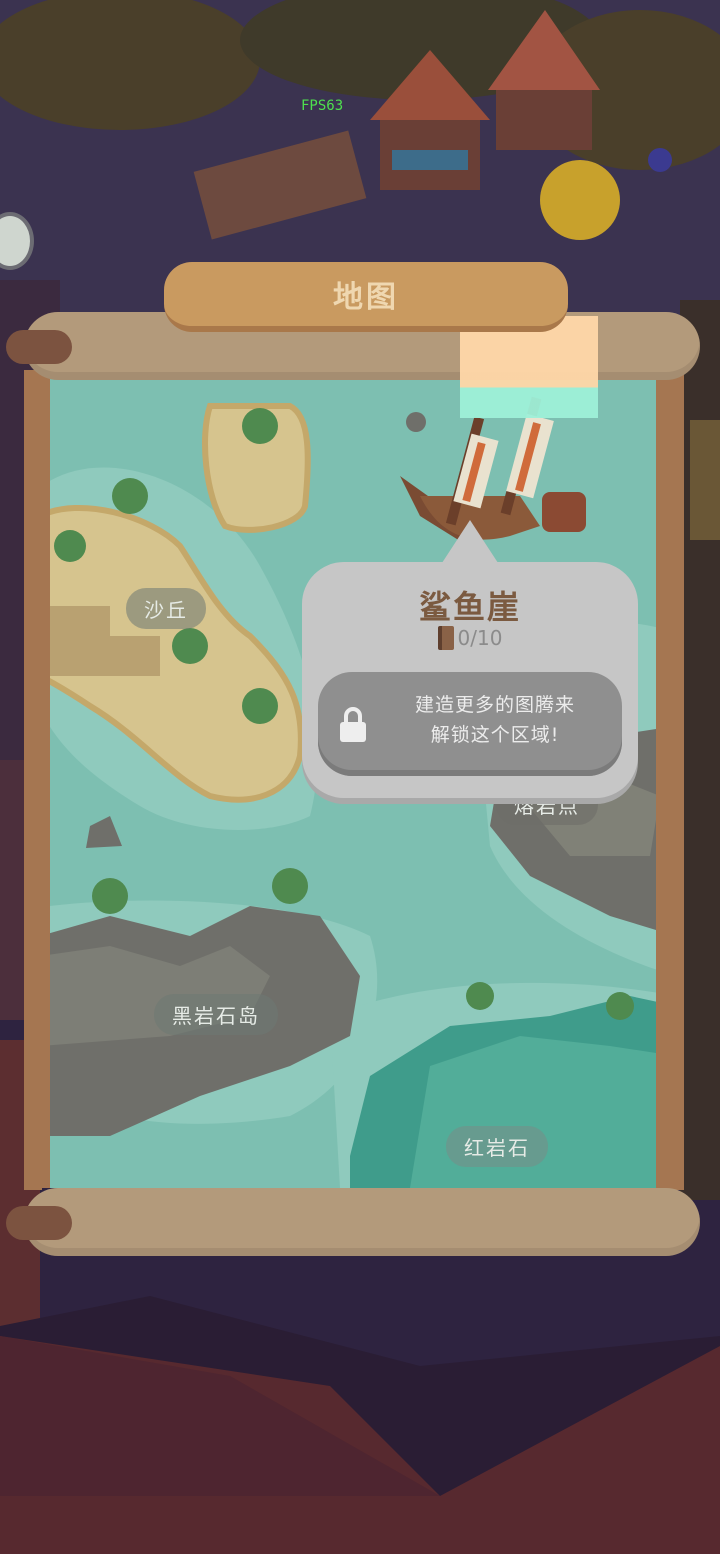 This screenshot has height=1554, width=720. What do you see at coordinates (39, 347) in the screenshot?
I see `scroll-knob-top` at bounding box center [39, 347].